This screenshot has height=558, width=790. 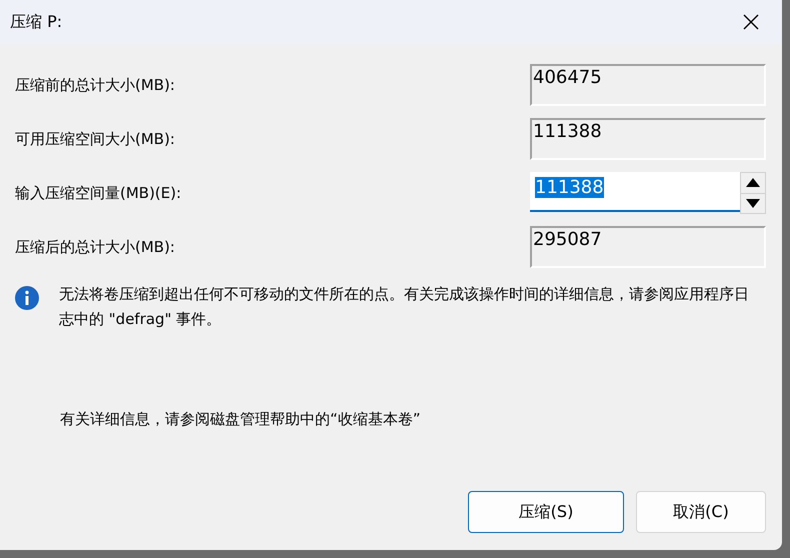 What do you see at coordinates (648, 247) in the screenshot?
I see `value-field: 295087` at bounding box center [648, 247].